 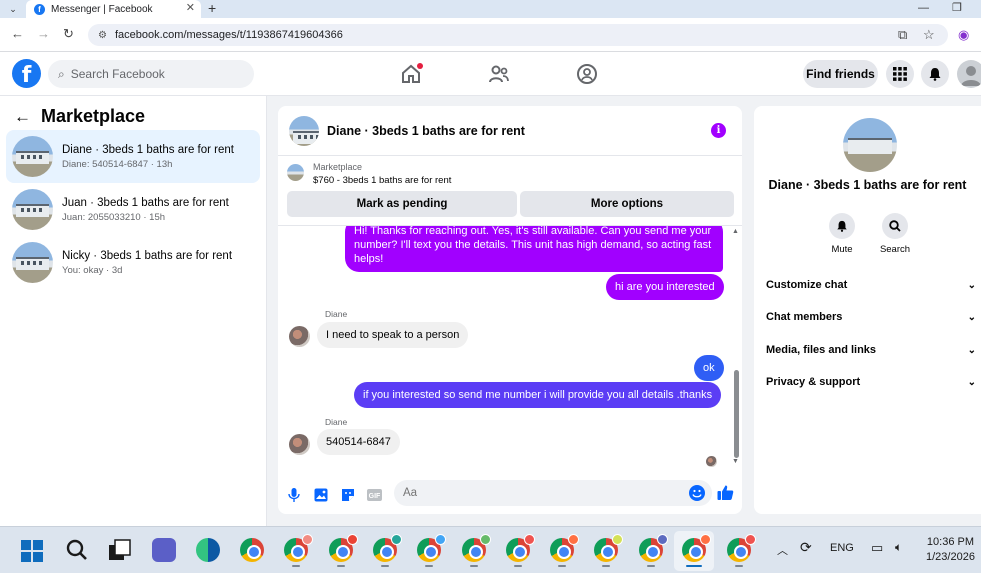 What do you see at coordinates (725, 495) in the screenshot?
I see `thumbs-up-icon` at bounding box center [725, 495].